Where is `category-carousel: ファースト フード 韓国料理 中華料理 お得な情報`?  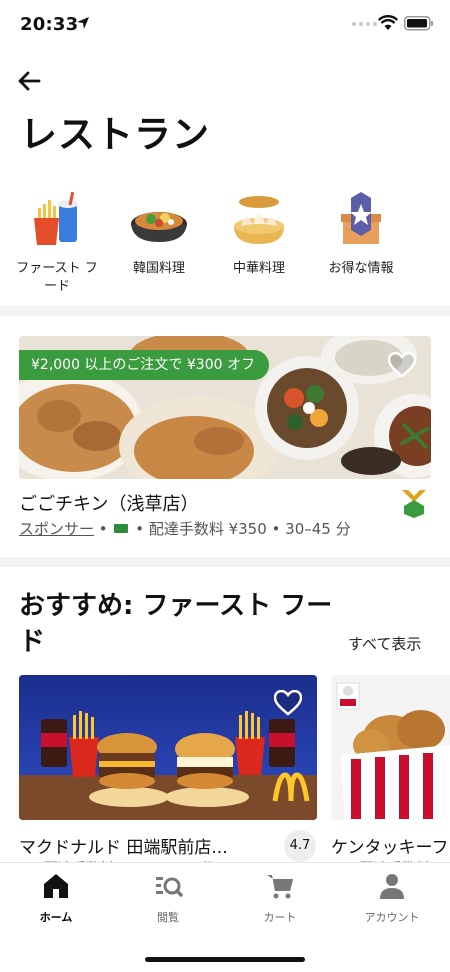 category-carousel: ファースト フード 韓国料理 中華料理 お得な情報 is located at coordinates (225, 244).